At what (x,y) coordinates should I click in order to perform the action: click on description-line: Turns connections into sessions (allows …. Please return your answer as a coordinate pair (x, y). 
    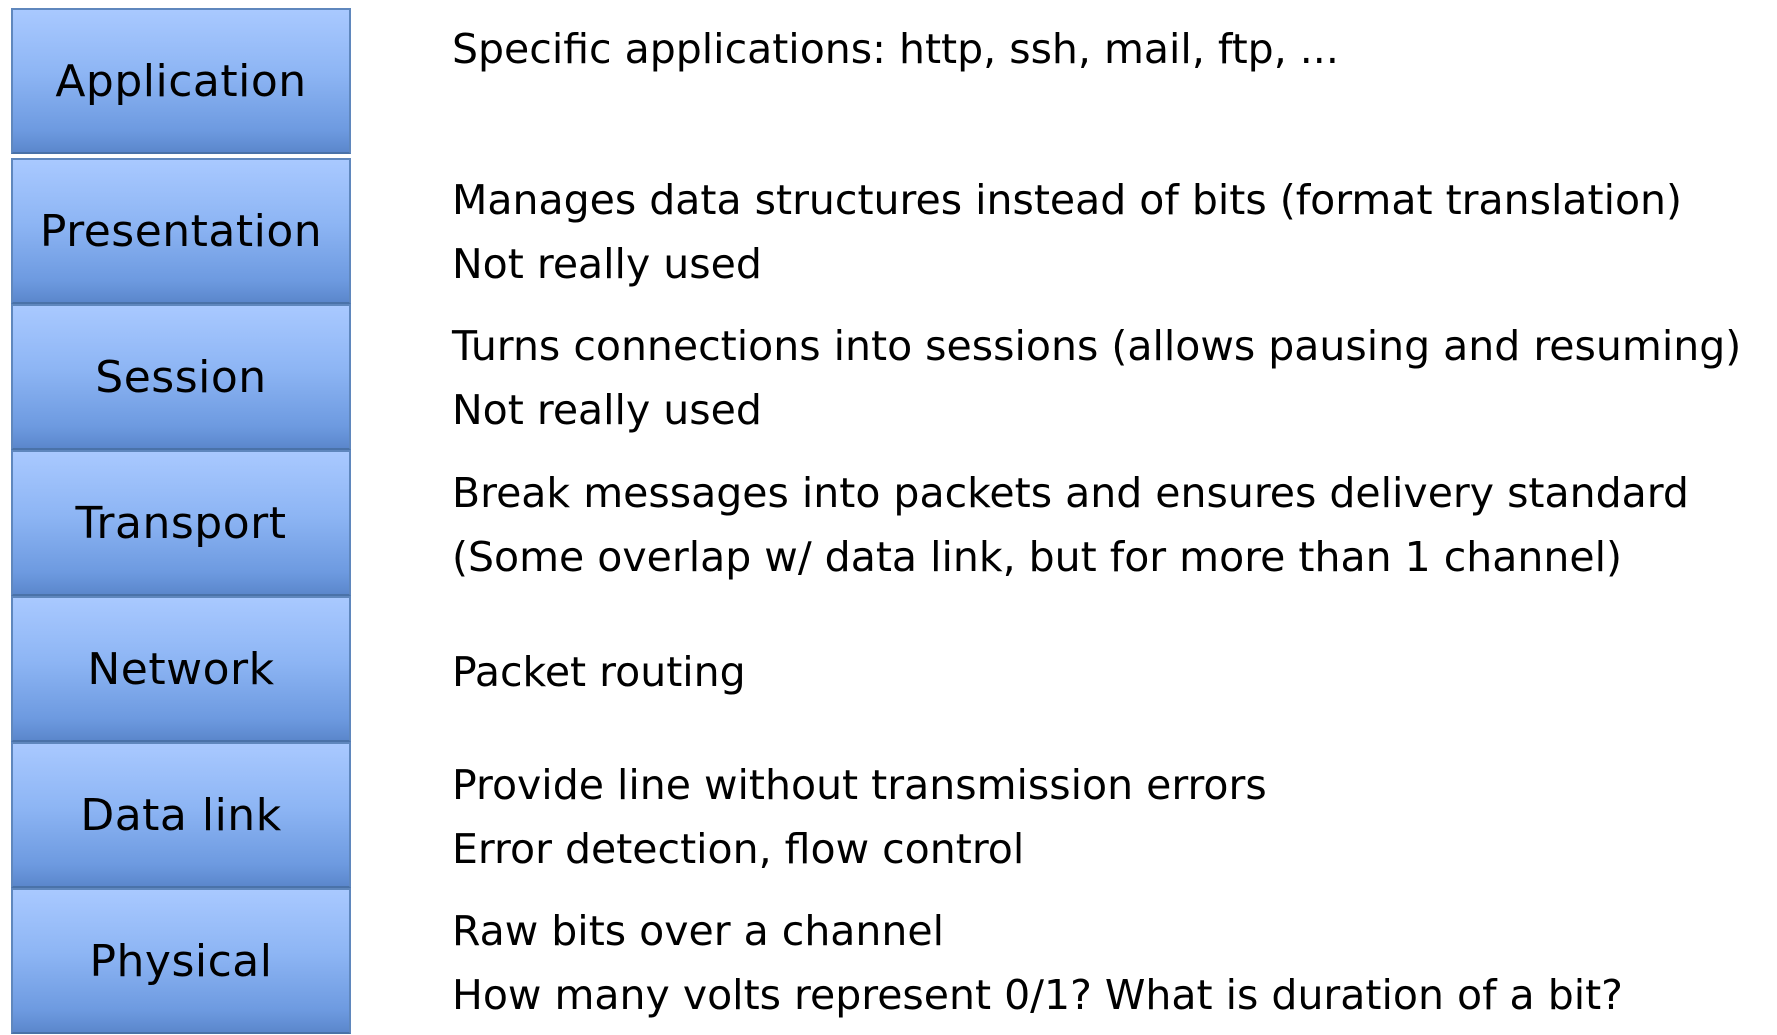
    Looking at the image, I should click on (1097, 346).